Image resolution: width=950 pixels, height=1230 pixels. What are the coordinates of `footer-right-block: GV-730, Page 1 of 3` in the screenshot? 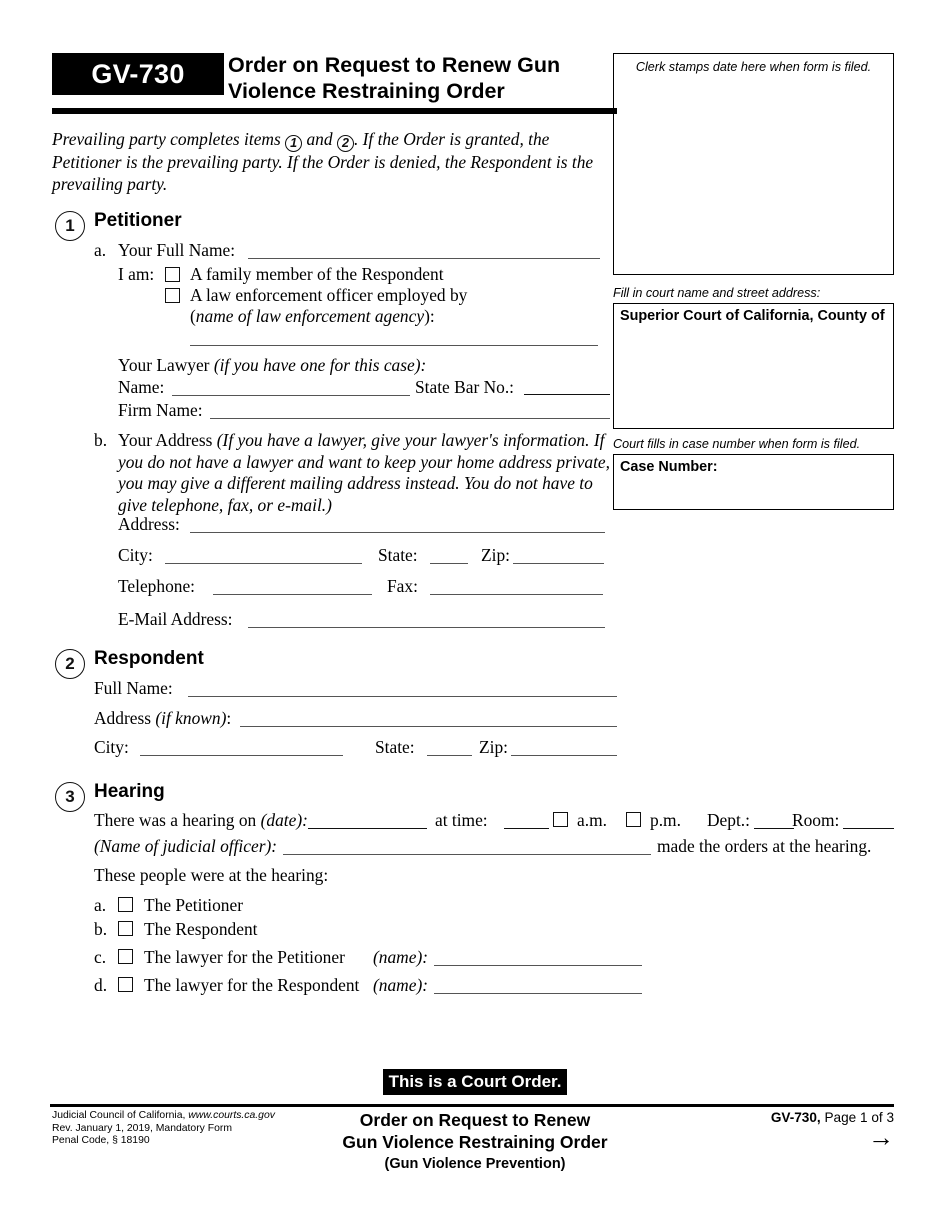 It's located at (797, 1117).